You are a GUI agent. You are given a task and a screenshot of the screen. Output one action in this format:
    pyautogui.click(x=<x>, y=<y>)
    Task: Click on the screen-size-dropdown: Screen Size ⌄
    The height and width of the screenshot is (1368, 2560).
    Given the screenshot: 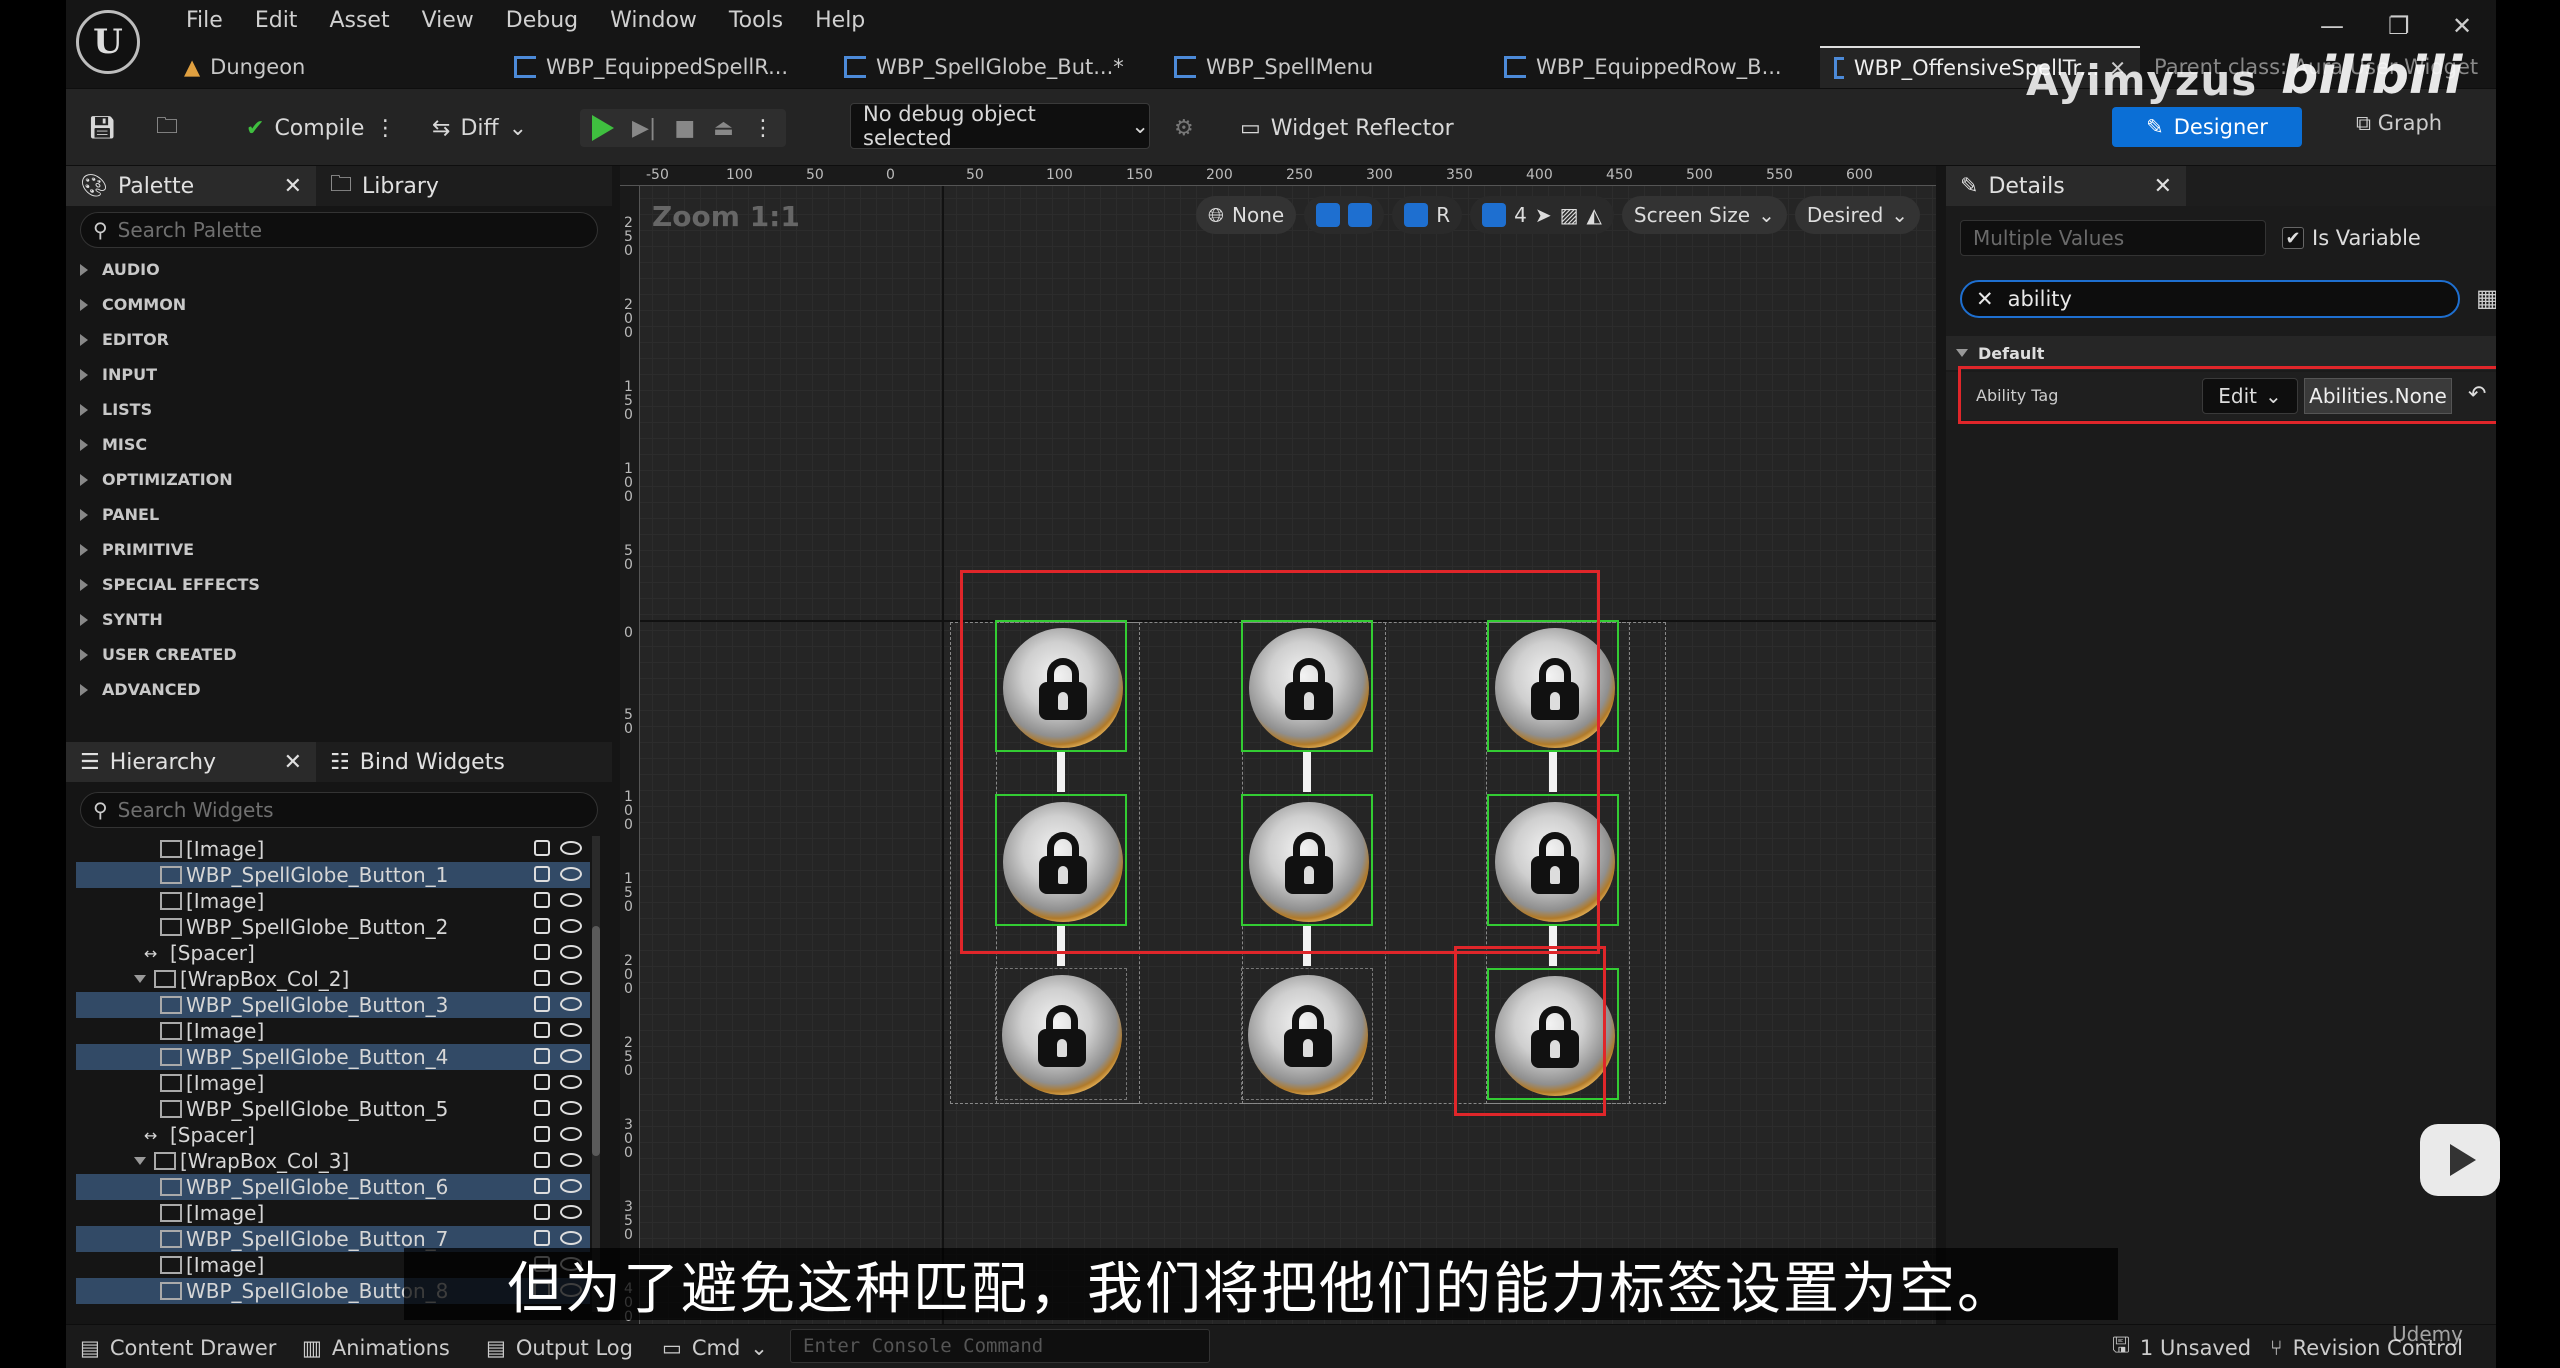 What is the action you would take?
    pyautogui.click(x=1704, y=215)
    